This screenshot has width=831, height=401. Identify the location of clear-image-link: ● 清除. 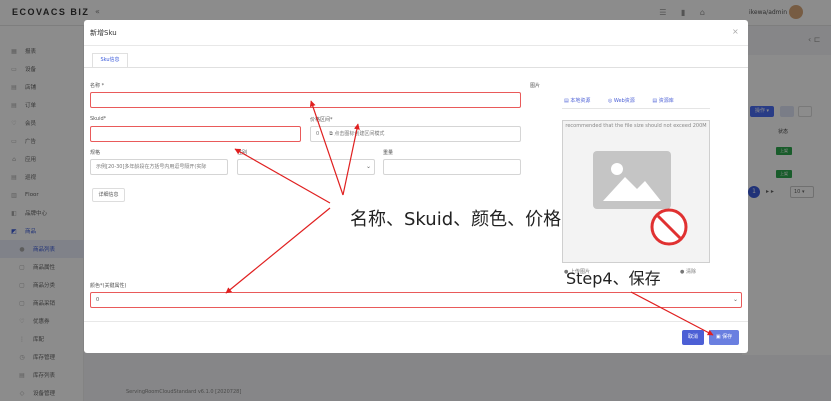
(688, 271).